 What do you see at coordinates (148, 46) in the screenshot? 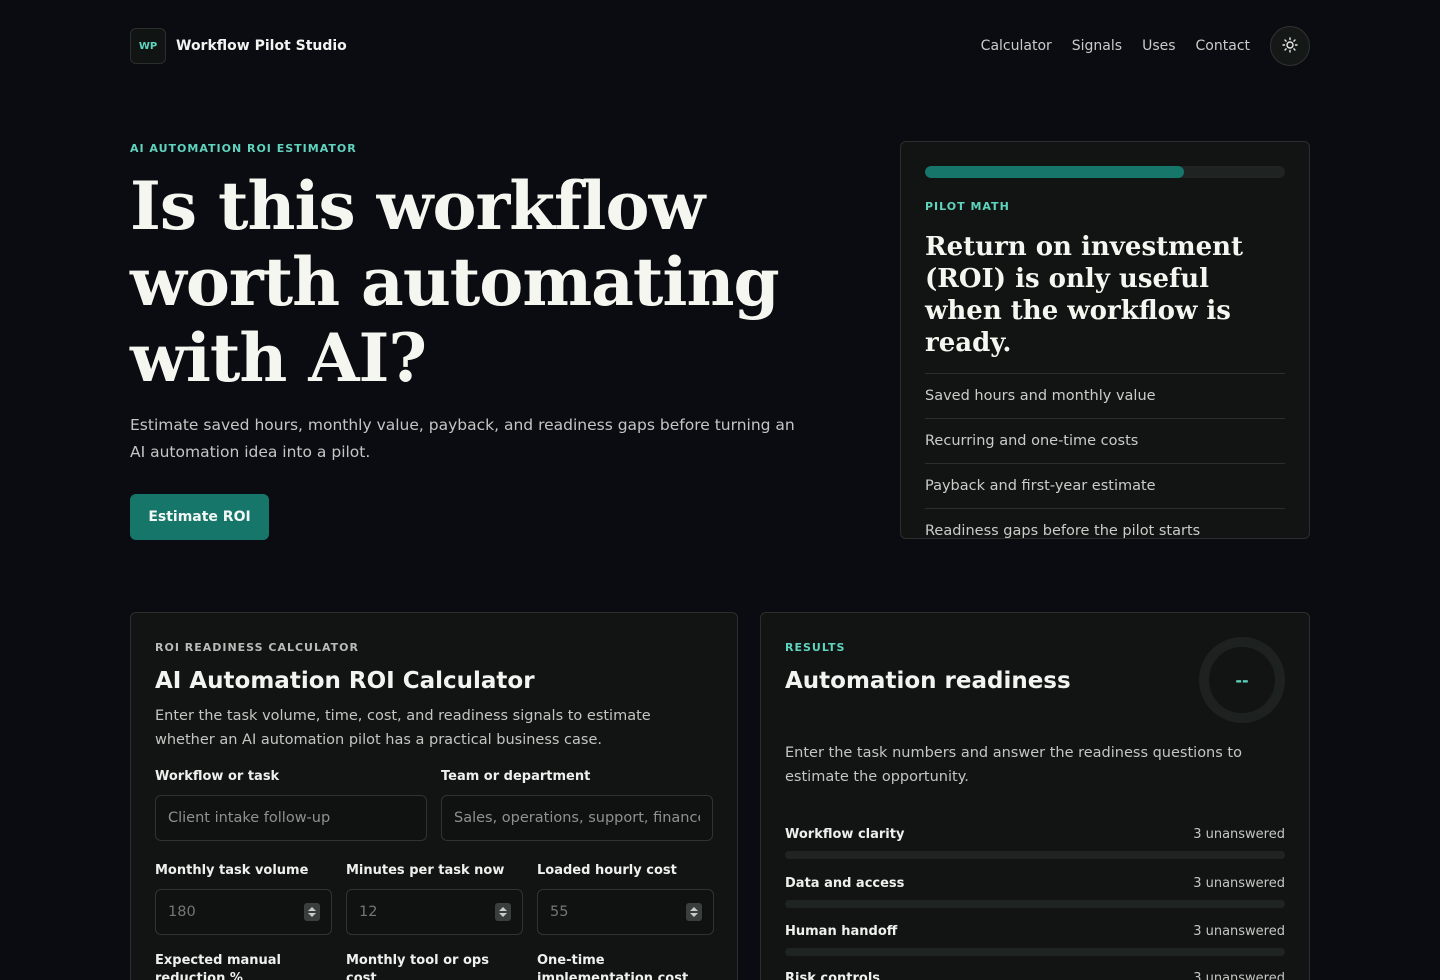
I see `brand-logo: WP` at bounding box center [148, 46].